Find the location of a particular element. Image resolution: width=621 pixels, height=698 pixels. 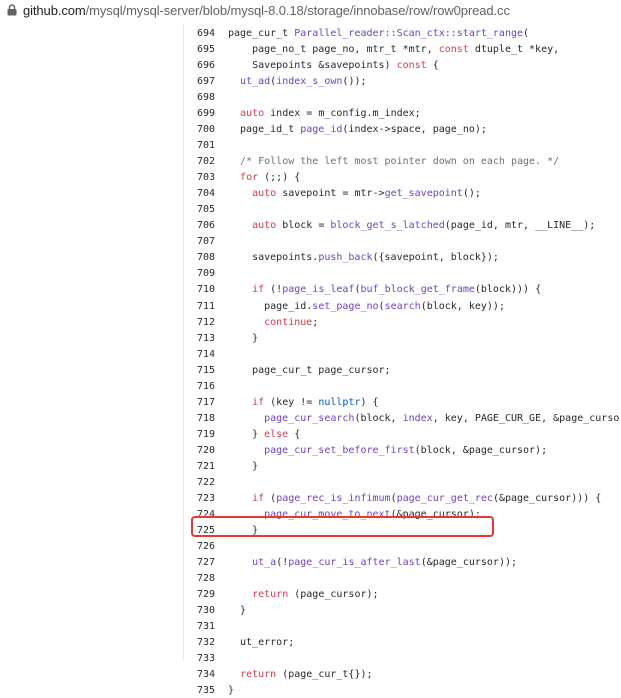

code-token: page_rec_is_infimum is located at coordinates (333, 498).